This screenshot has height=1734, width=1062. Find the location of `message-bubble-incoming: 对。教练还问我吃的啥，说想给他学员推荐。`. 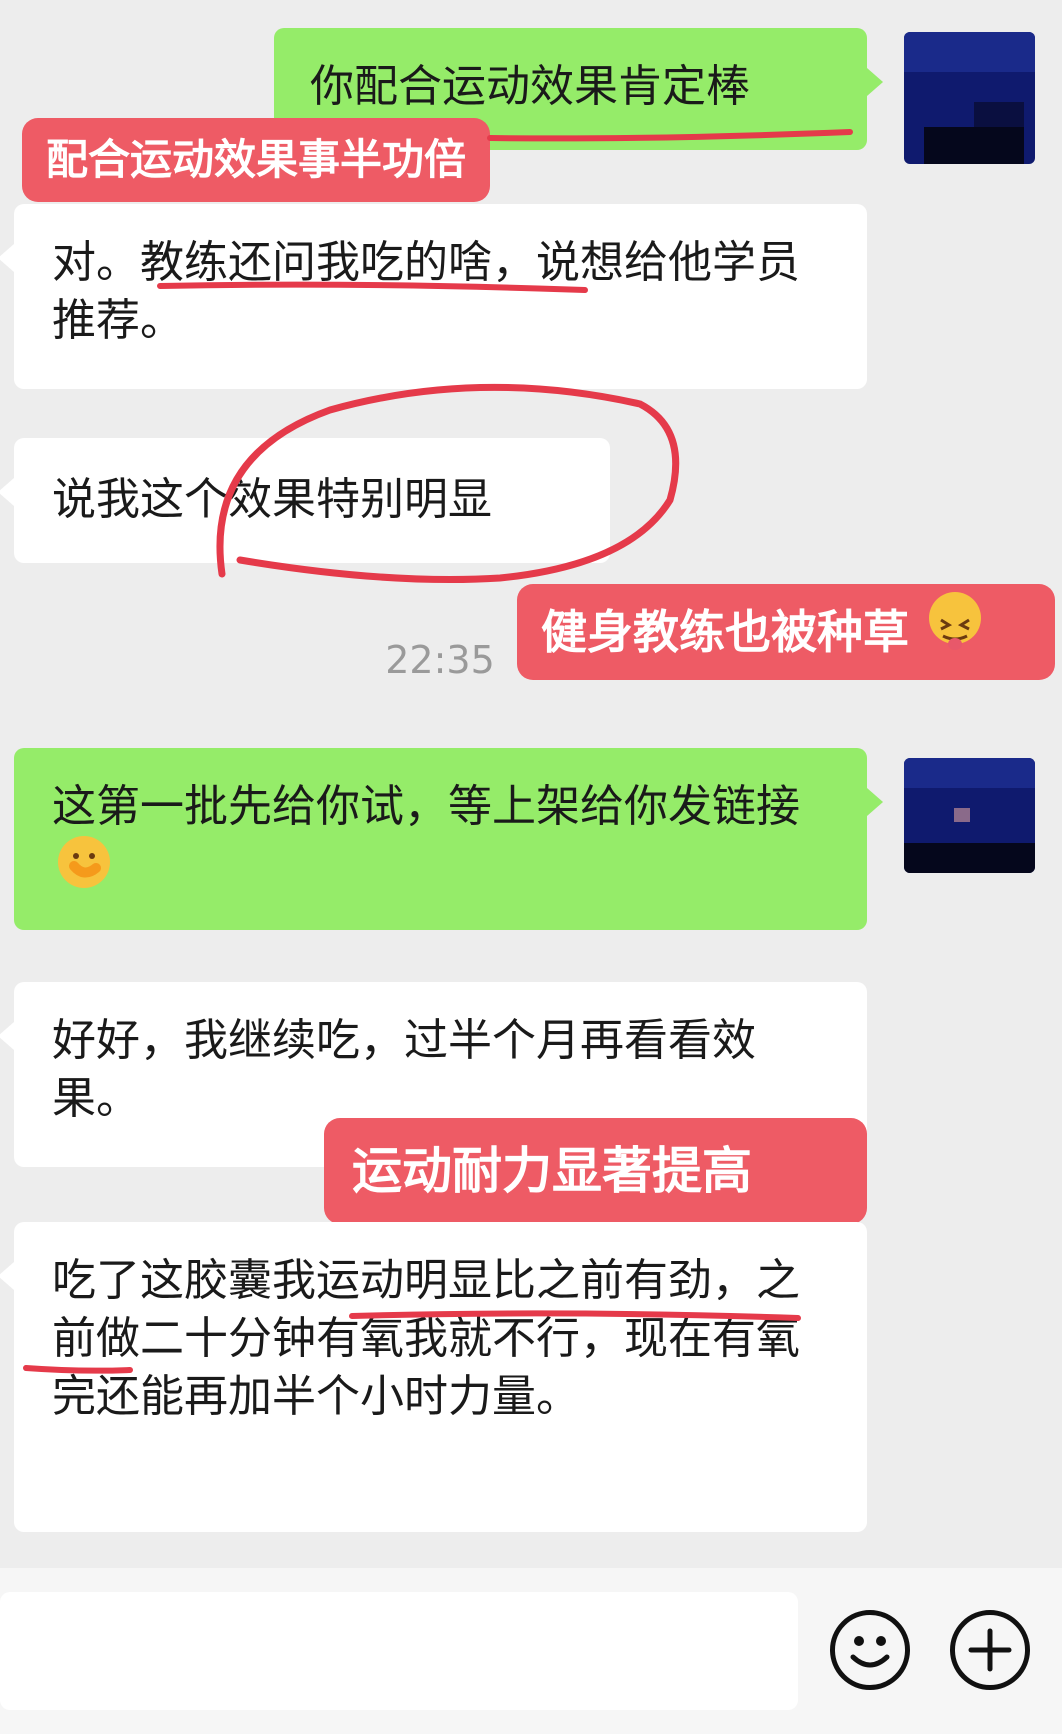

message-bubble-incoming: 对。教练还问我吃的啥，说想给他学员推荐。 is located at coordinates (433, 296).